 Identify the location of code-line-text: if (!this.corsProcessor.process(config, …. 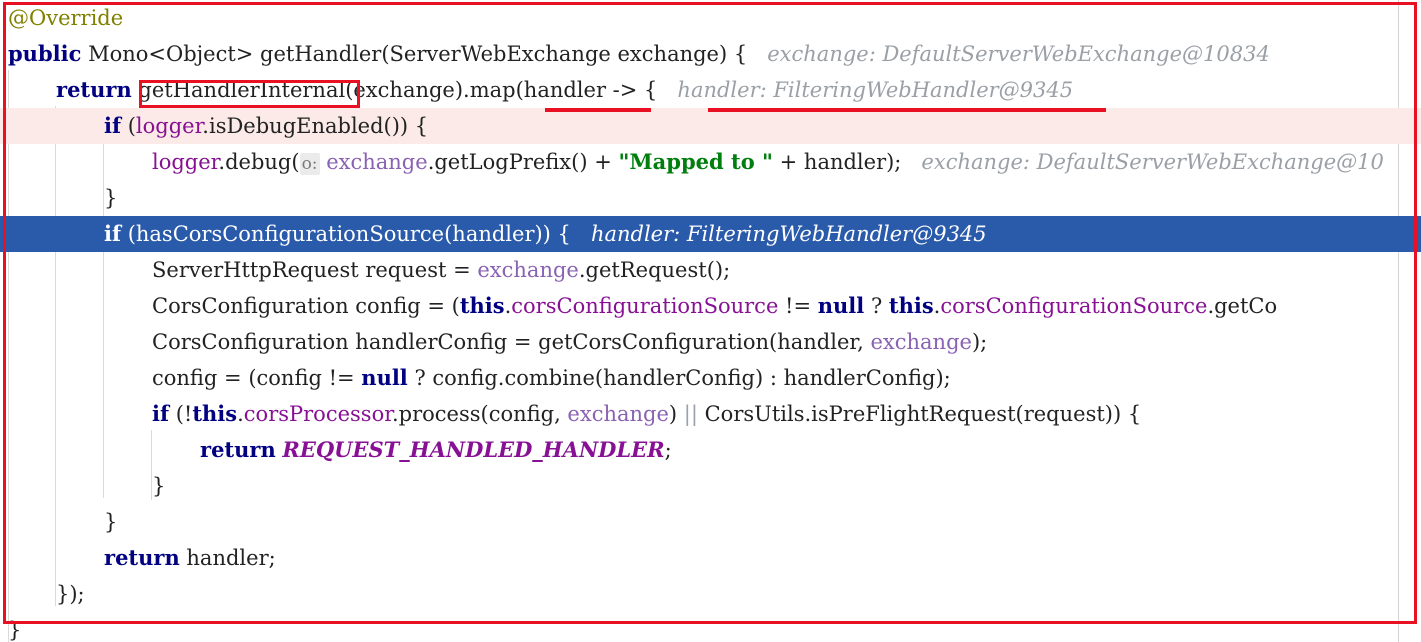
(570, 414).